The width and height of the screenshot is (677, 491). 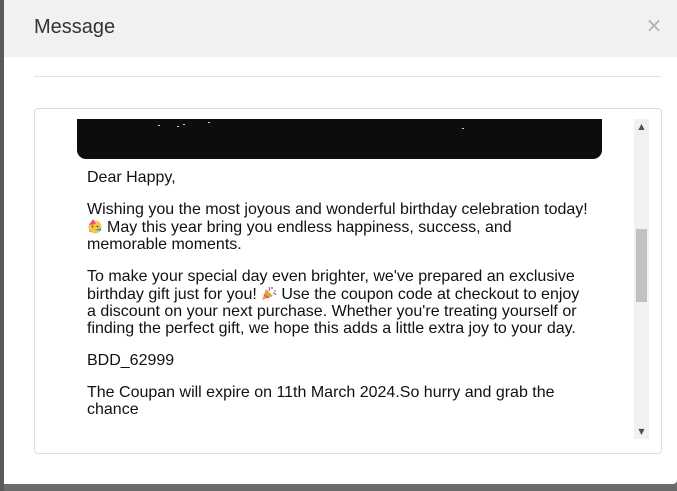 I want to click on vertical-scrollbar: ▲ ▼, so click(x=641, y=279).